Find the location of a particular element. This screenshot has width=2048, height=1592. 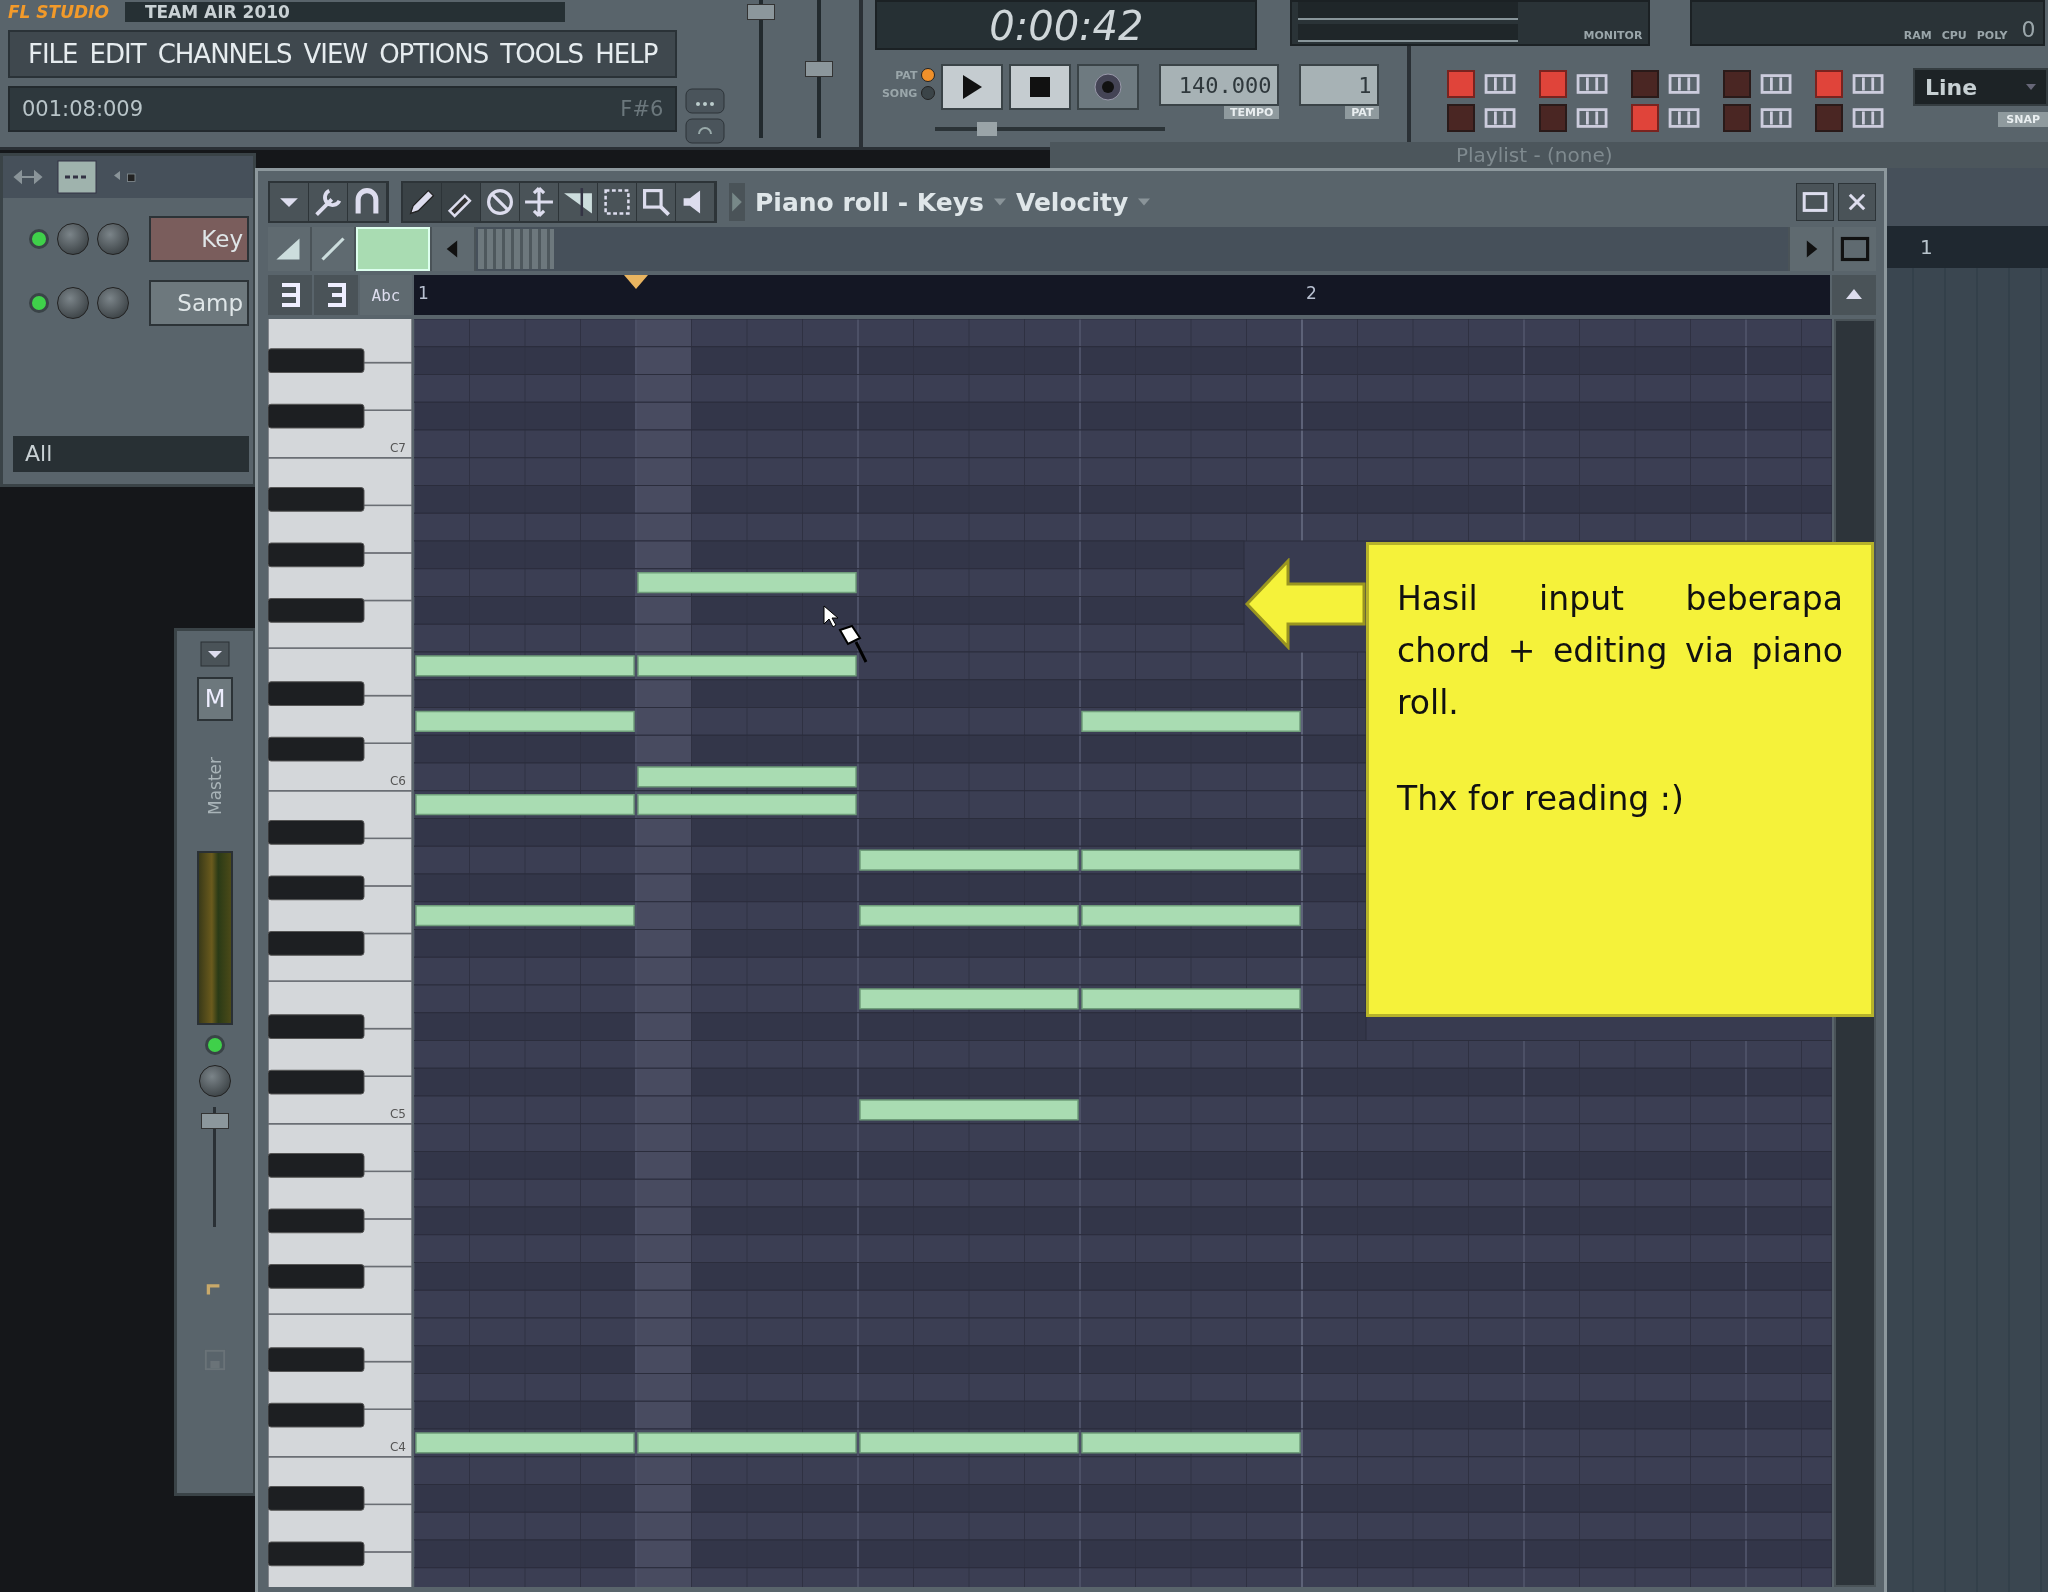

menu-item: EDIT is located at coordinates (117, 54).